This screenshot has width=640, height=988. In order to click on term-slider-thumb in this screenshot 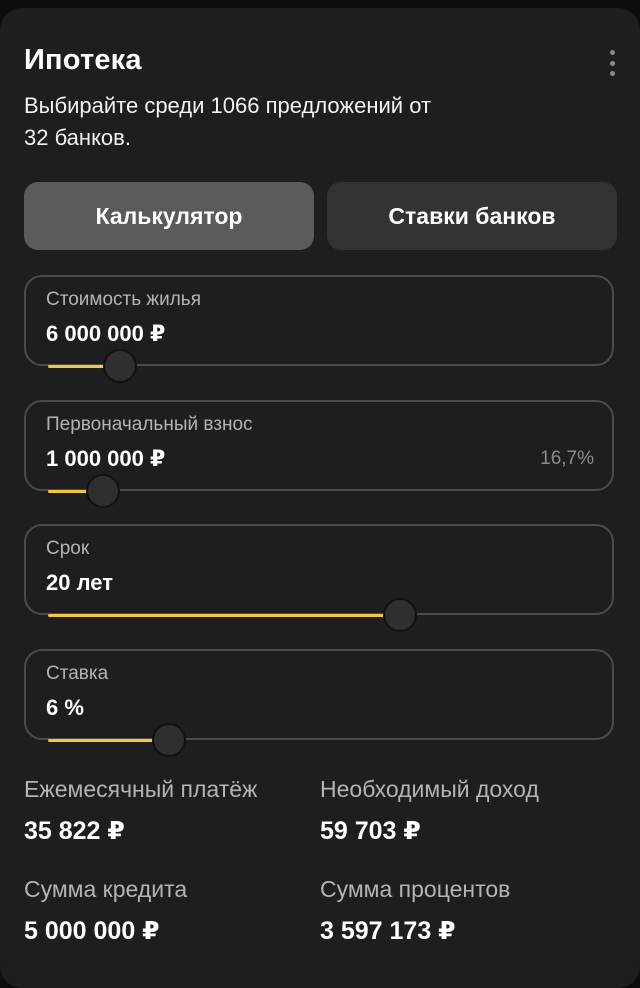, I will do `click(400, 615)`.